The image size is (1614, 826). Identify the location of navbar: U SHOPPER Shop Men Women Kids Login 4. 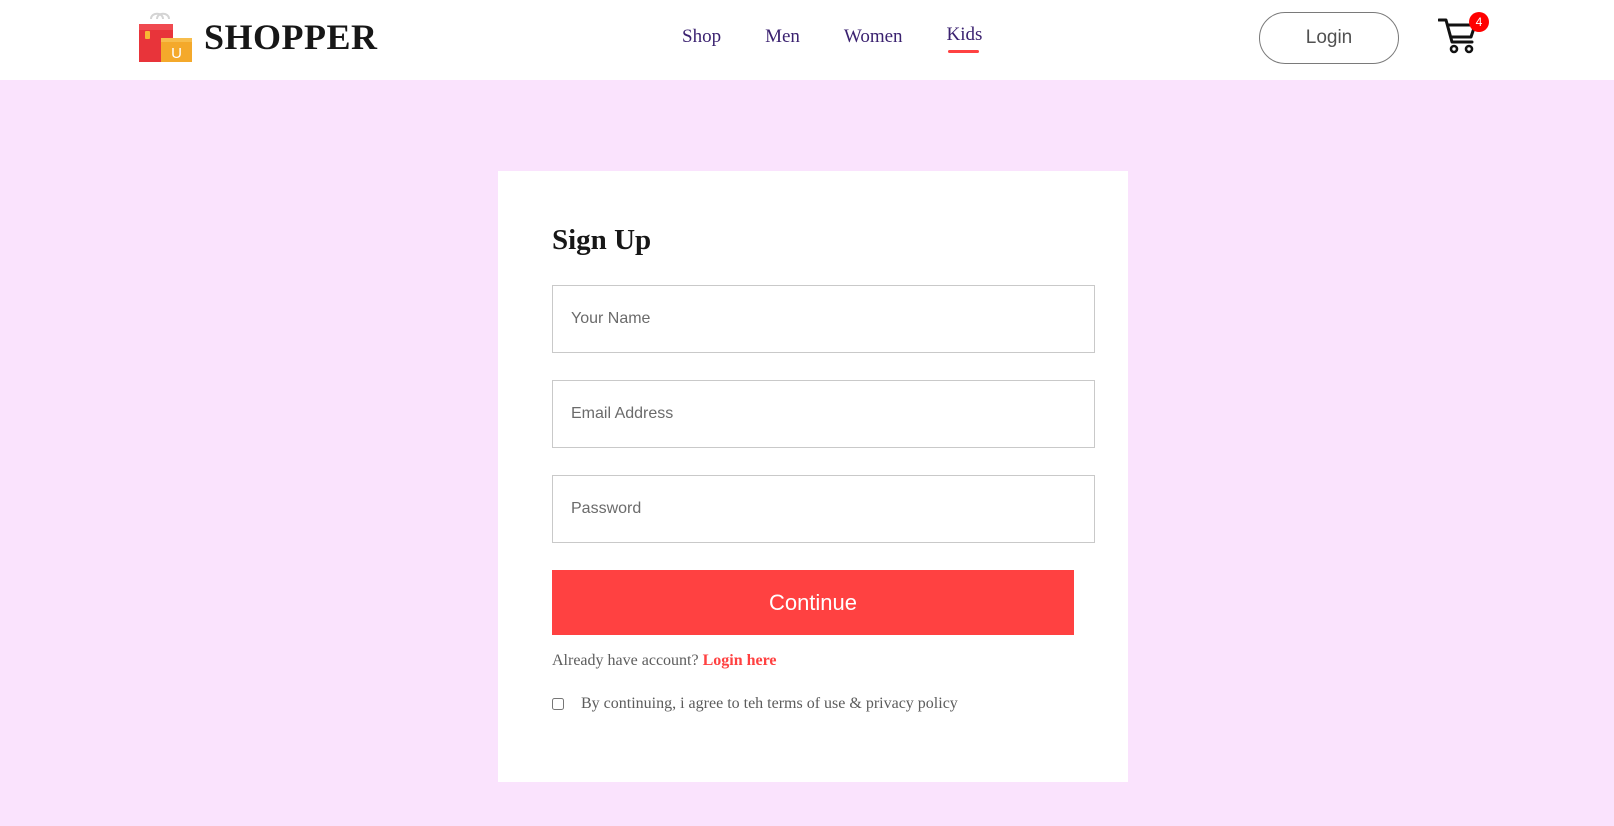
(807, 40).